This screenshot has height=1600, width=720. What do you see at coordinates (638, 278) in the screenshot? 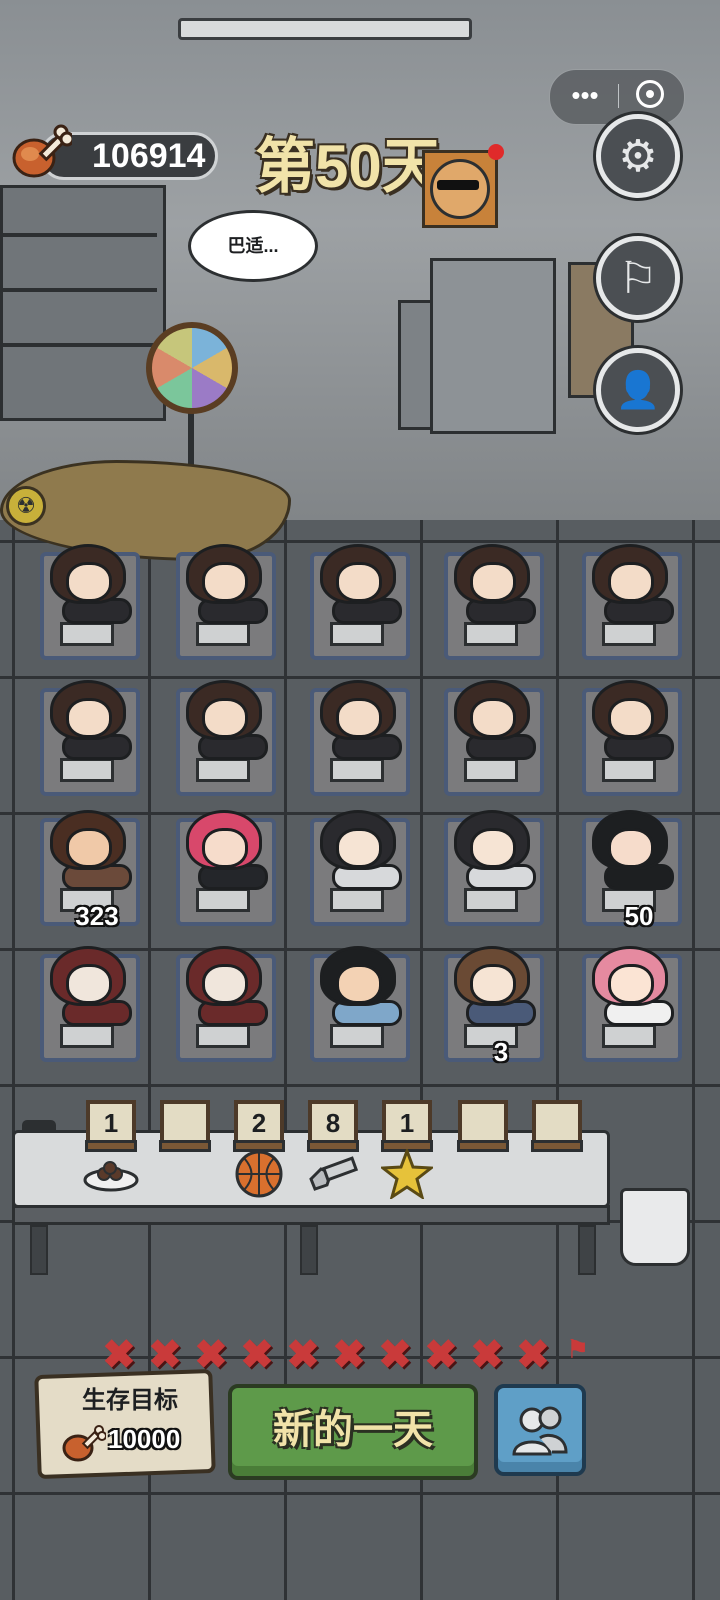
I see `flag-button: ⚐` at bounding box center [638, 278].